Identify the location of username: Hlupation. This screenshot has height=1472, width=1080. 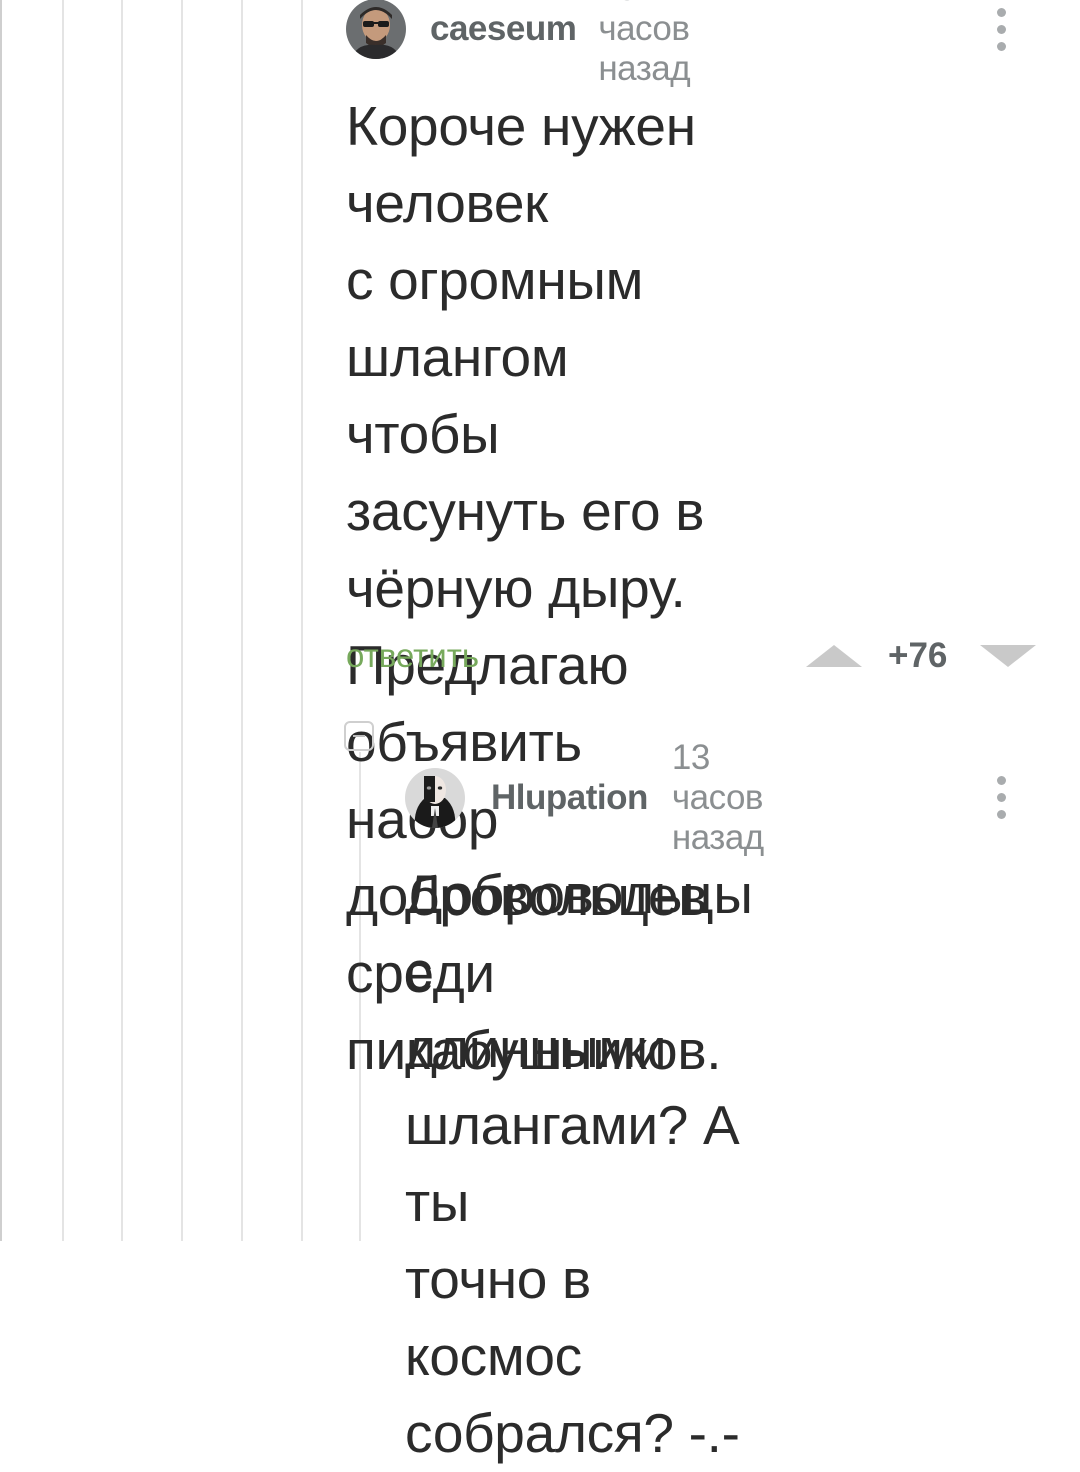
(569, 798).